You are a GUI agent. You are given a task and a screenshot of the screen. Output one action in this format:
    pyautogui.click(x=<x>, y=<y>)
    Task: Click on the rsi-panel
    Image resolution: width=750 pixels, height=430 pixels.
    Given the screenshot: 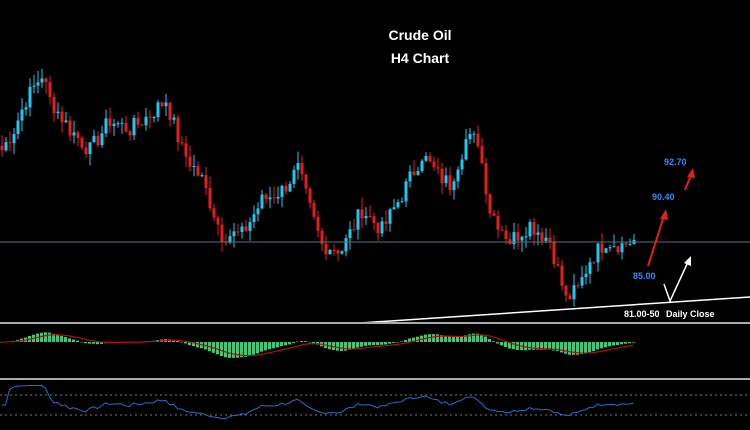 What is the action you would take?
    pyautogui.click(x=317, y=402)
    